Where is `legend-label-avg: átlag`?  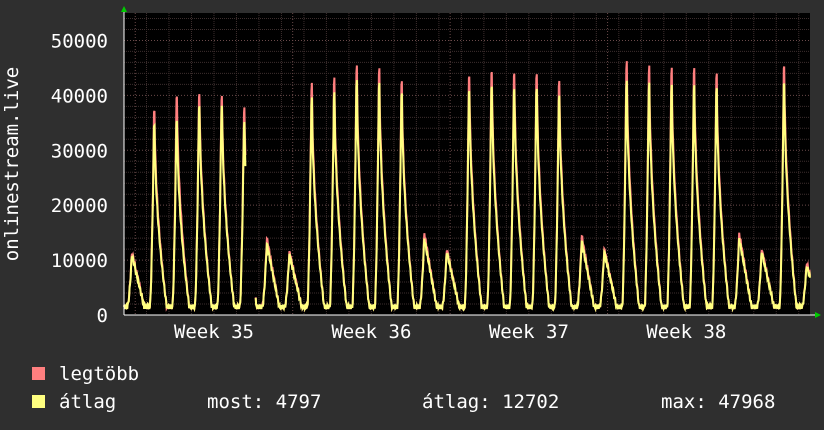
legend-label-avg: átlag is located at coordinates (88, 402).